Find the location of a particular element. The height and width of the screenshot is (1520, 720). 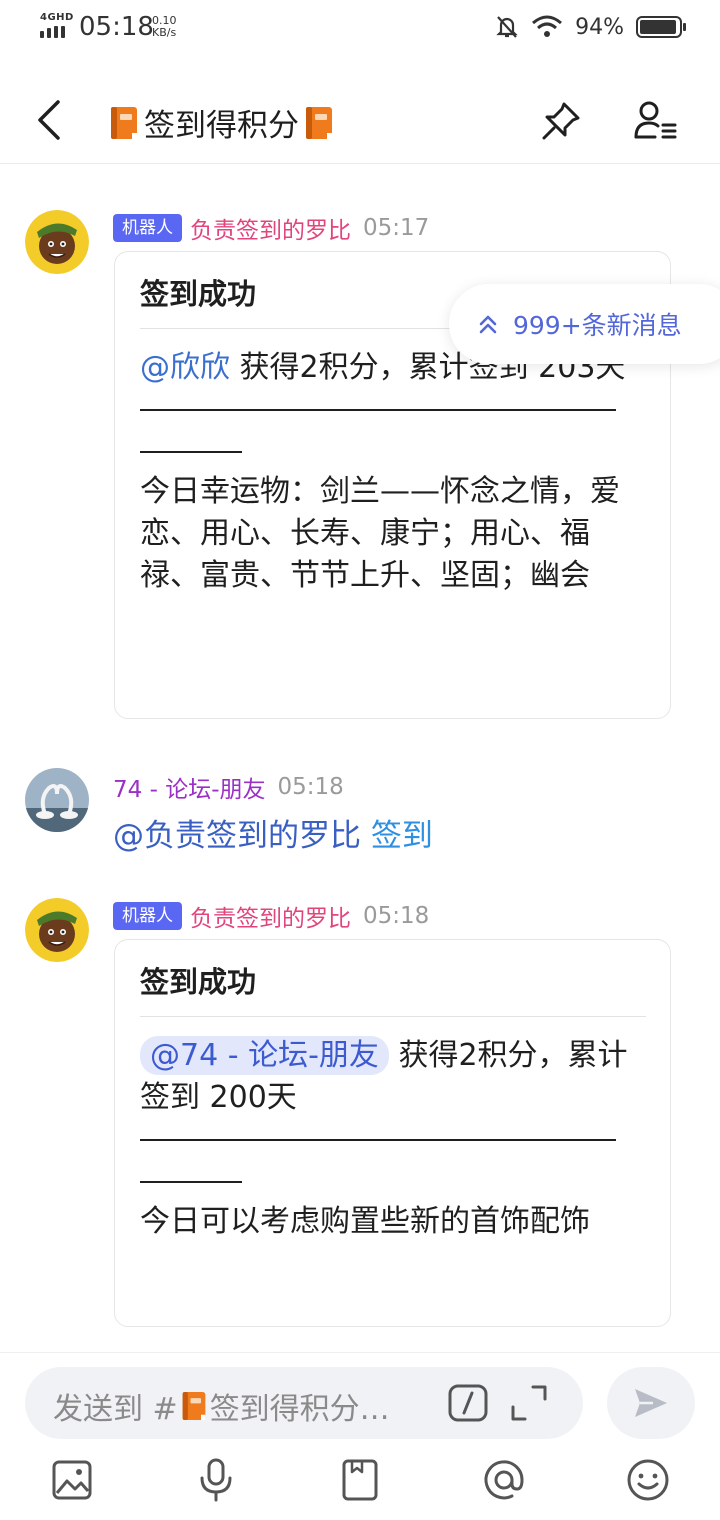

channel-header: 签到得积分 is located at coordinates (360, 117).